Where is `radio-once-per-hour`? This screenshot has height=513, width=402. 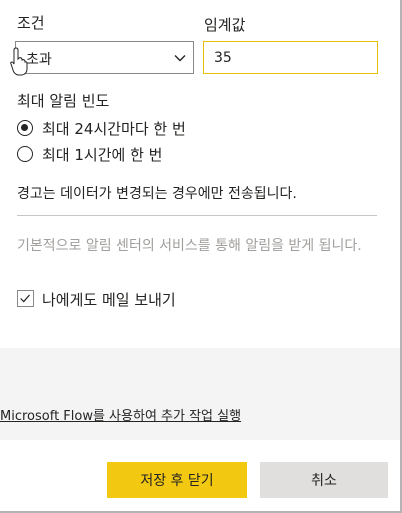
radio-once-per-hour is located at coordinates (25, 154).